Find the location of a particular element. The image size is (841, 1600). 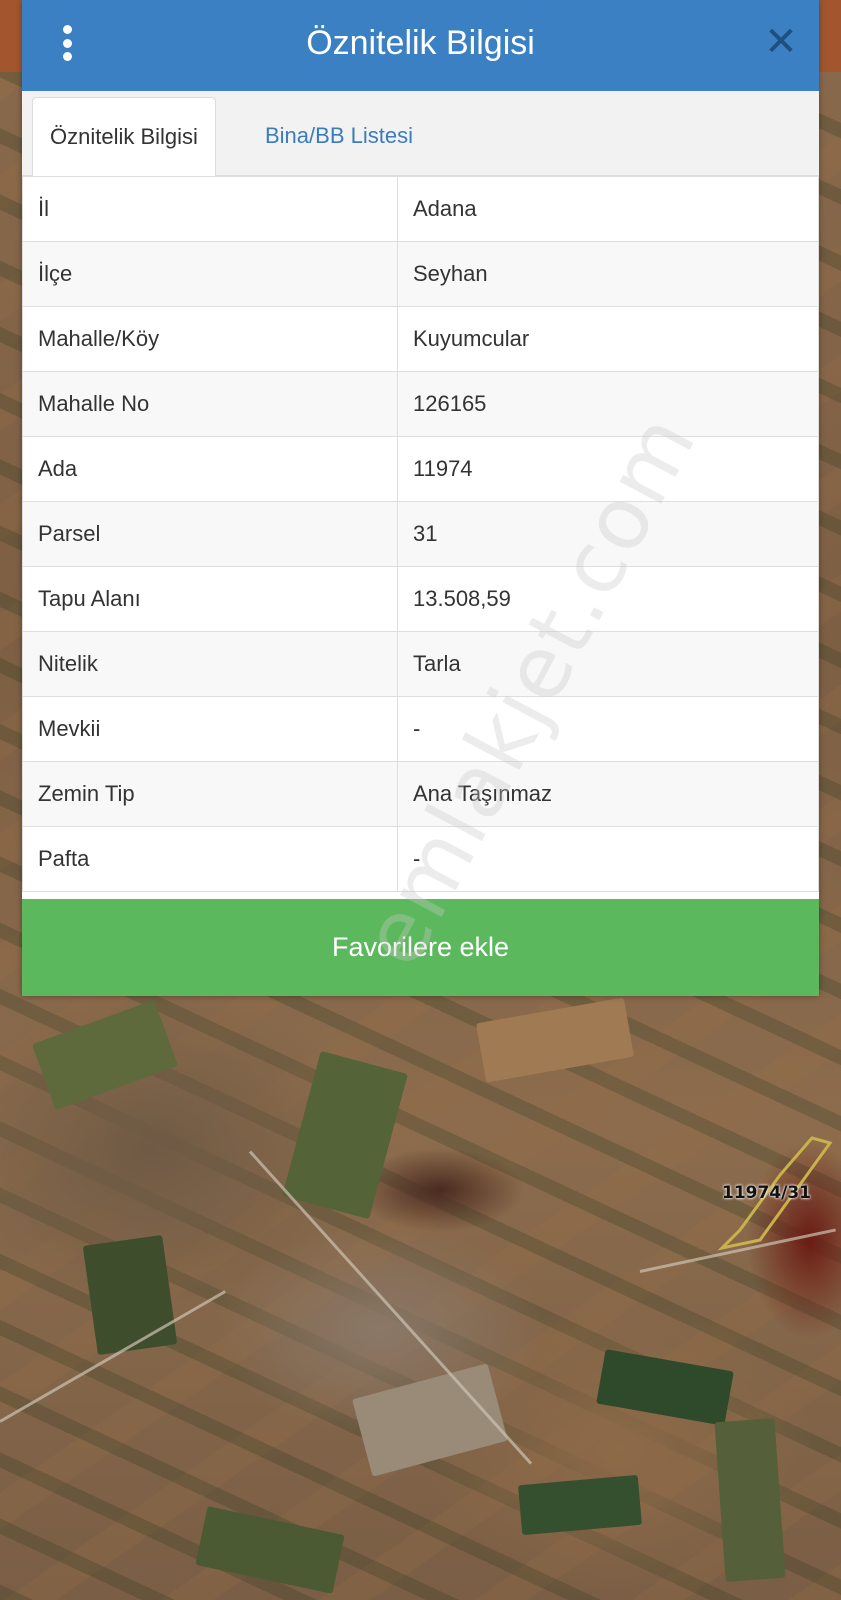

attribute-key: Nitelik is located at coordinates (210, 664).